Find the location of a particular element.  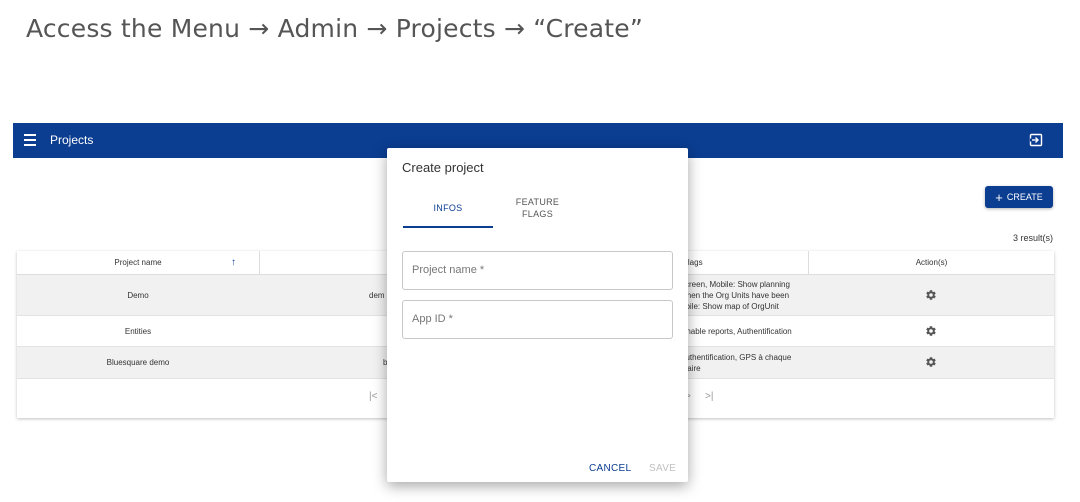

tab-infos: INFOS is located at coordinates (448, 212).